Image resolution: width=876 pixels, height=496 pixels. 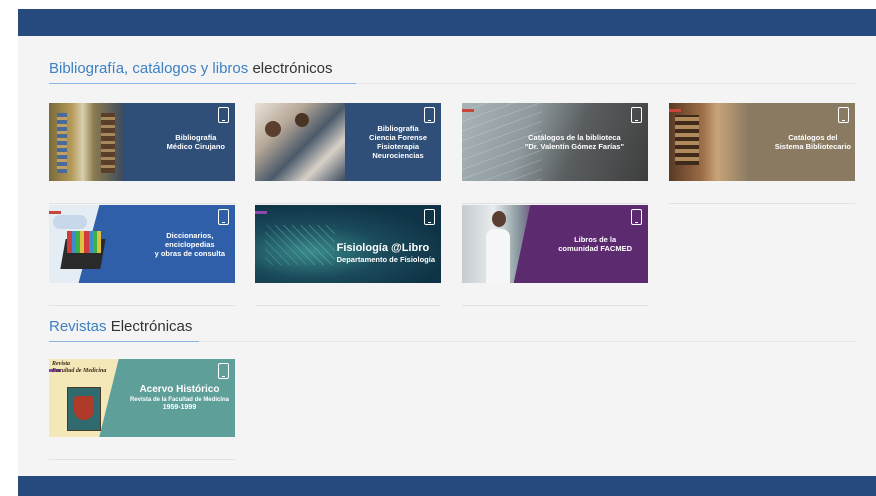 What do you see at coordinates (300, 245) in the screenshot?
I see `neurons-image` at bounding box center [300, 245].